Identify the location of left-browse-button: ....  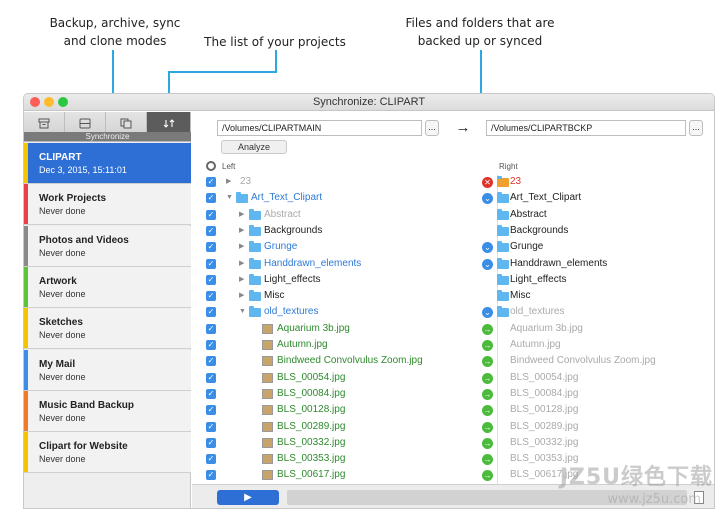
(432, 128).